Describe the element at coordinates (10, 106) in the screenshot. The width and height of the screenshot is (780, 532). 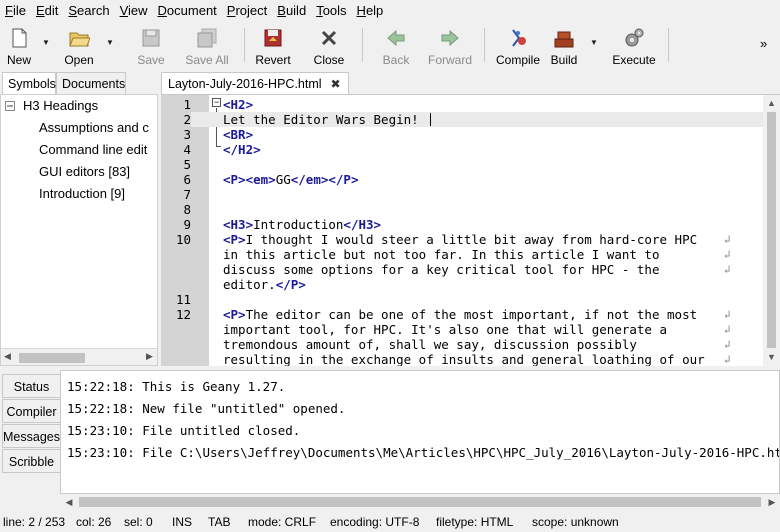
I see `tree-collapse-icon` at that location.